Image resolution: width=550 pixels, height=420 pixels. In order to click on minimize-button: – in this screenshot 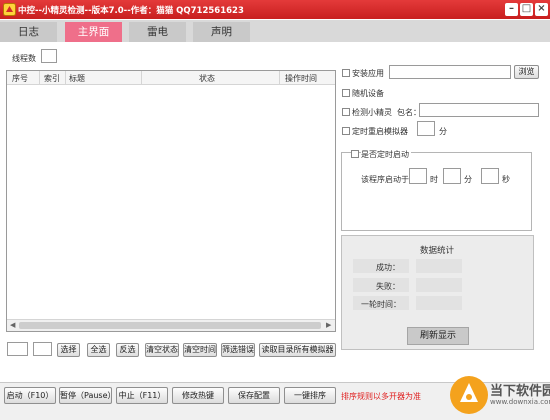, I will do `click(511, 9)`.